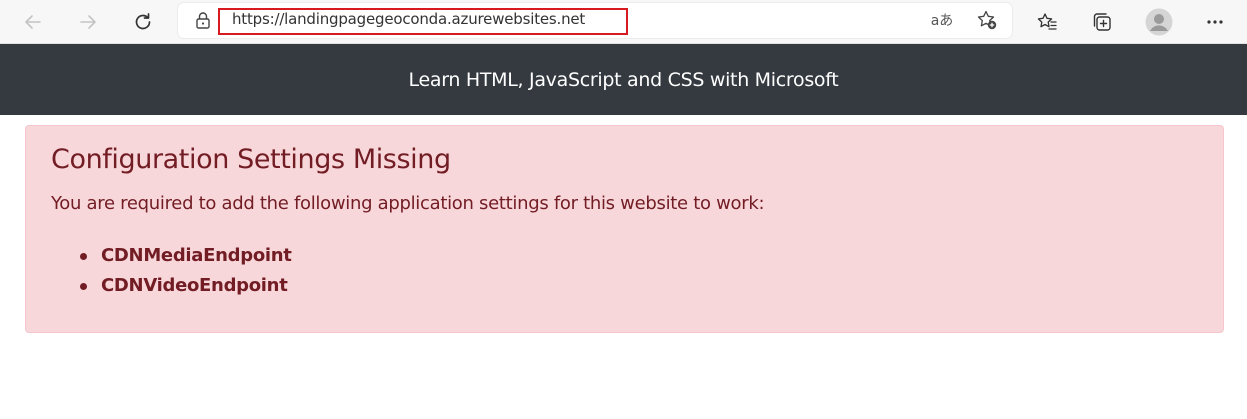  I want to click on back-button, so click(33, 22).